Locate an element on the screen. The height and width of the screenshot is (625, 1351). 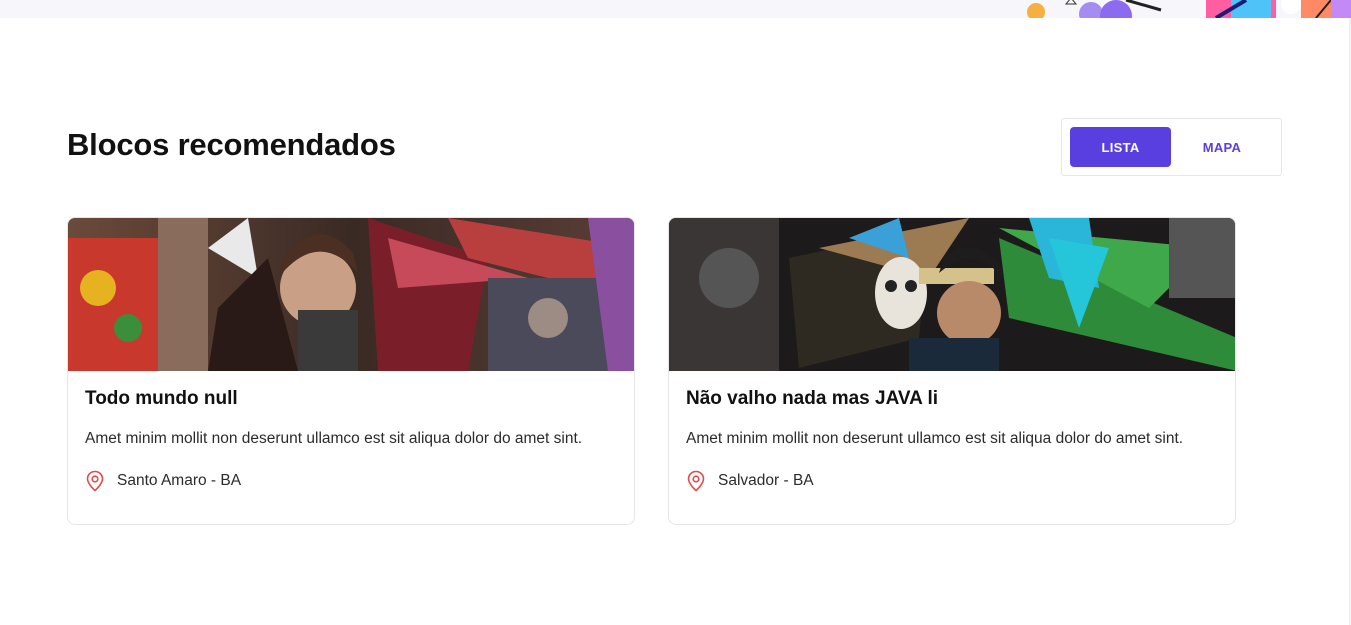
card-location-text: Salvador - BA is located at coordinates (766, 480).